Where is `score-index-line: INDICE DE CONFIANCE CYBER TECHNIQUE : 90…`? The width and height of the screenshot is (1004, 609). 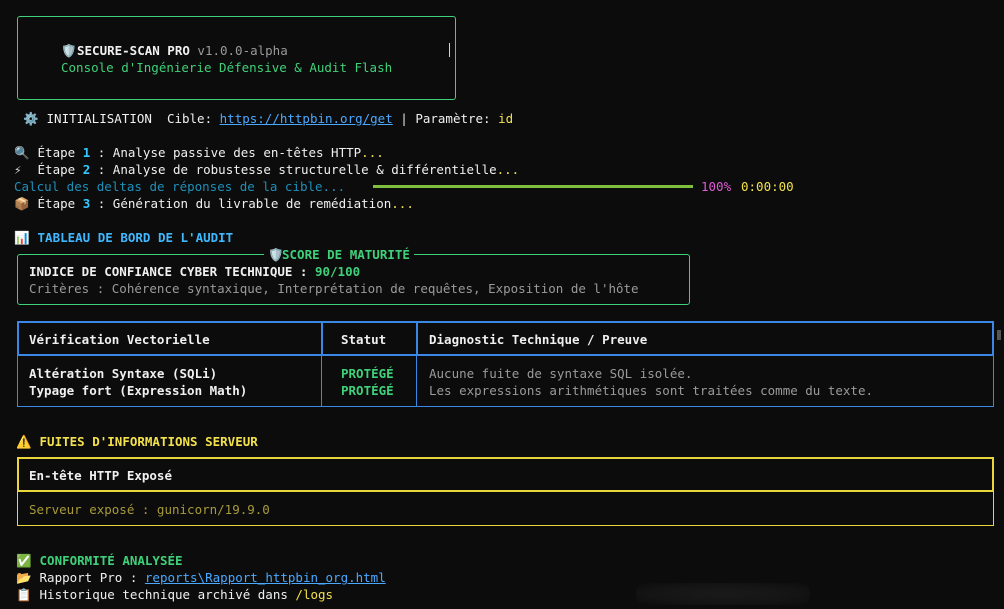 score-index-line: INDICE DE CONFIANCE CYBER TECHNIQUE : 90… is located at coordinates (194, 271).